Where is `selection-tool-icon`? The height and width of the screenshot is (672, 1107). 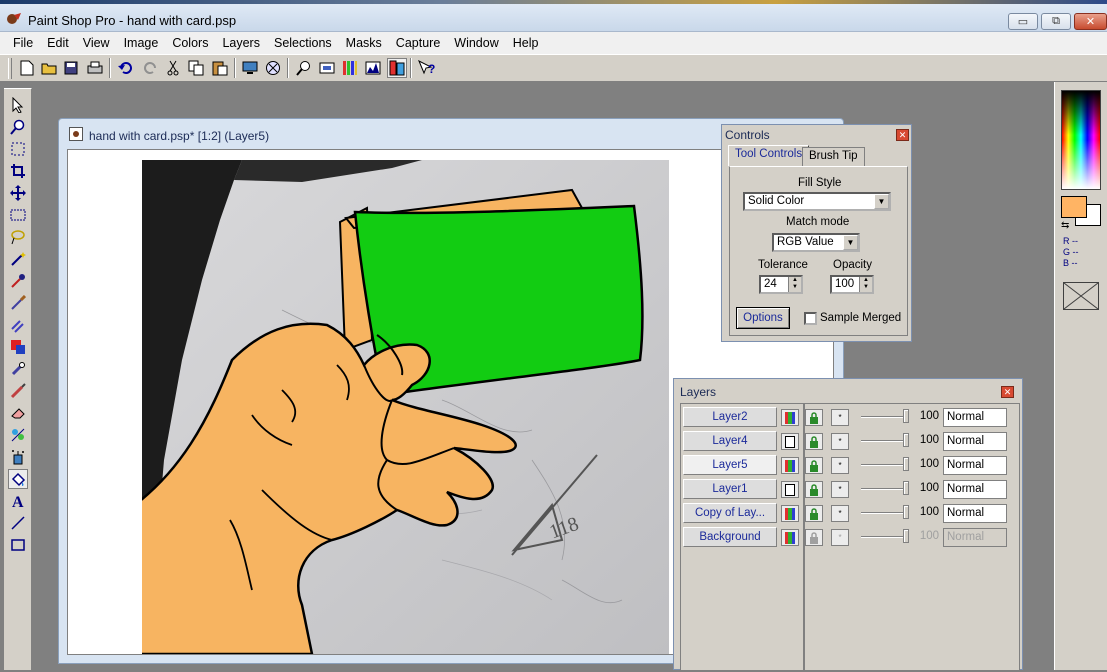
selection-tool-icon is located at coordinates (18, 215).